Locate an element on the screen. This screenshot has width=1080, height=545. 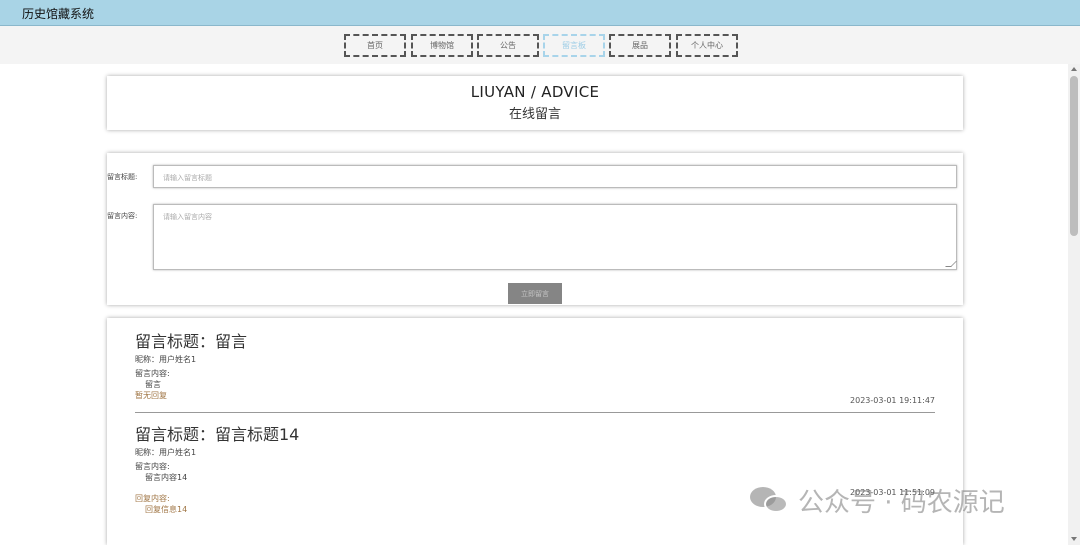
resize-handle-icon is located at coordinates (951, 264).